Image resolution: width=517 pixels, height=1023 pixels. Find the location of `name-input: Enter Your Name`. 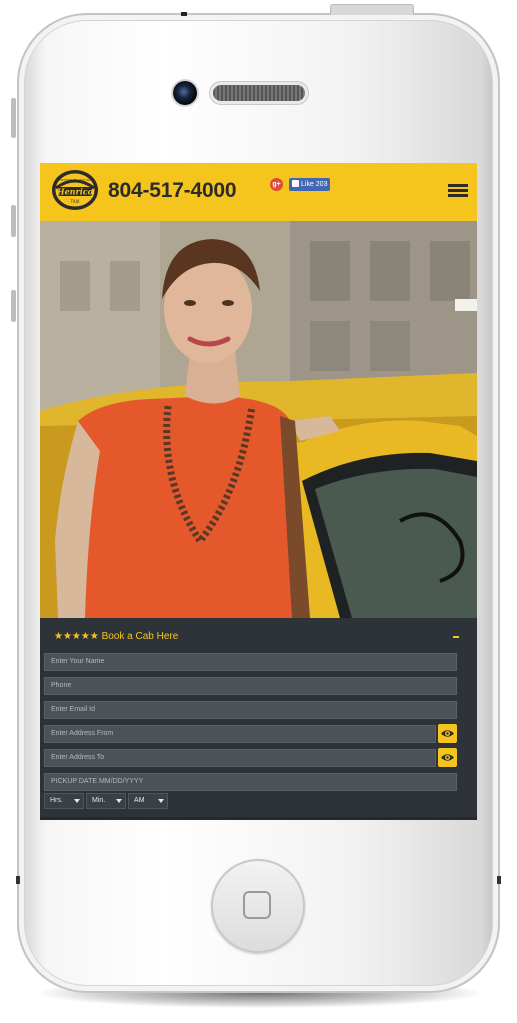

name-input: Enter Your Name is located at coordinates (250, 662).